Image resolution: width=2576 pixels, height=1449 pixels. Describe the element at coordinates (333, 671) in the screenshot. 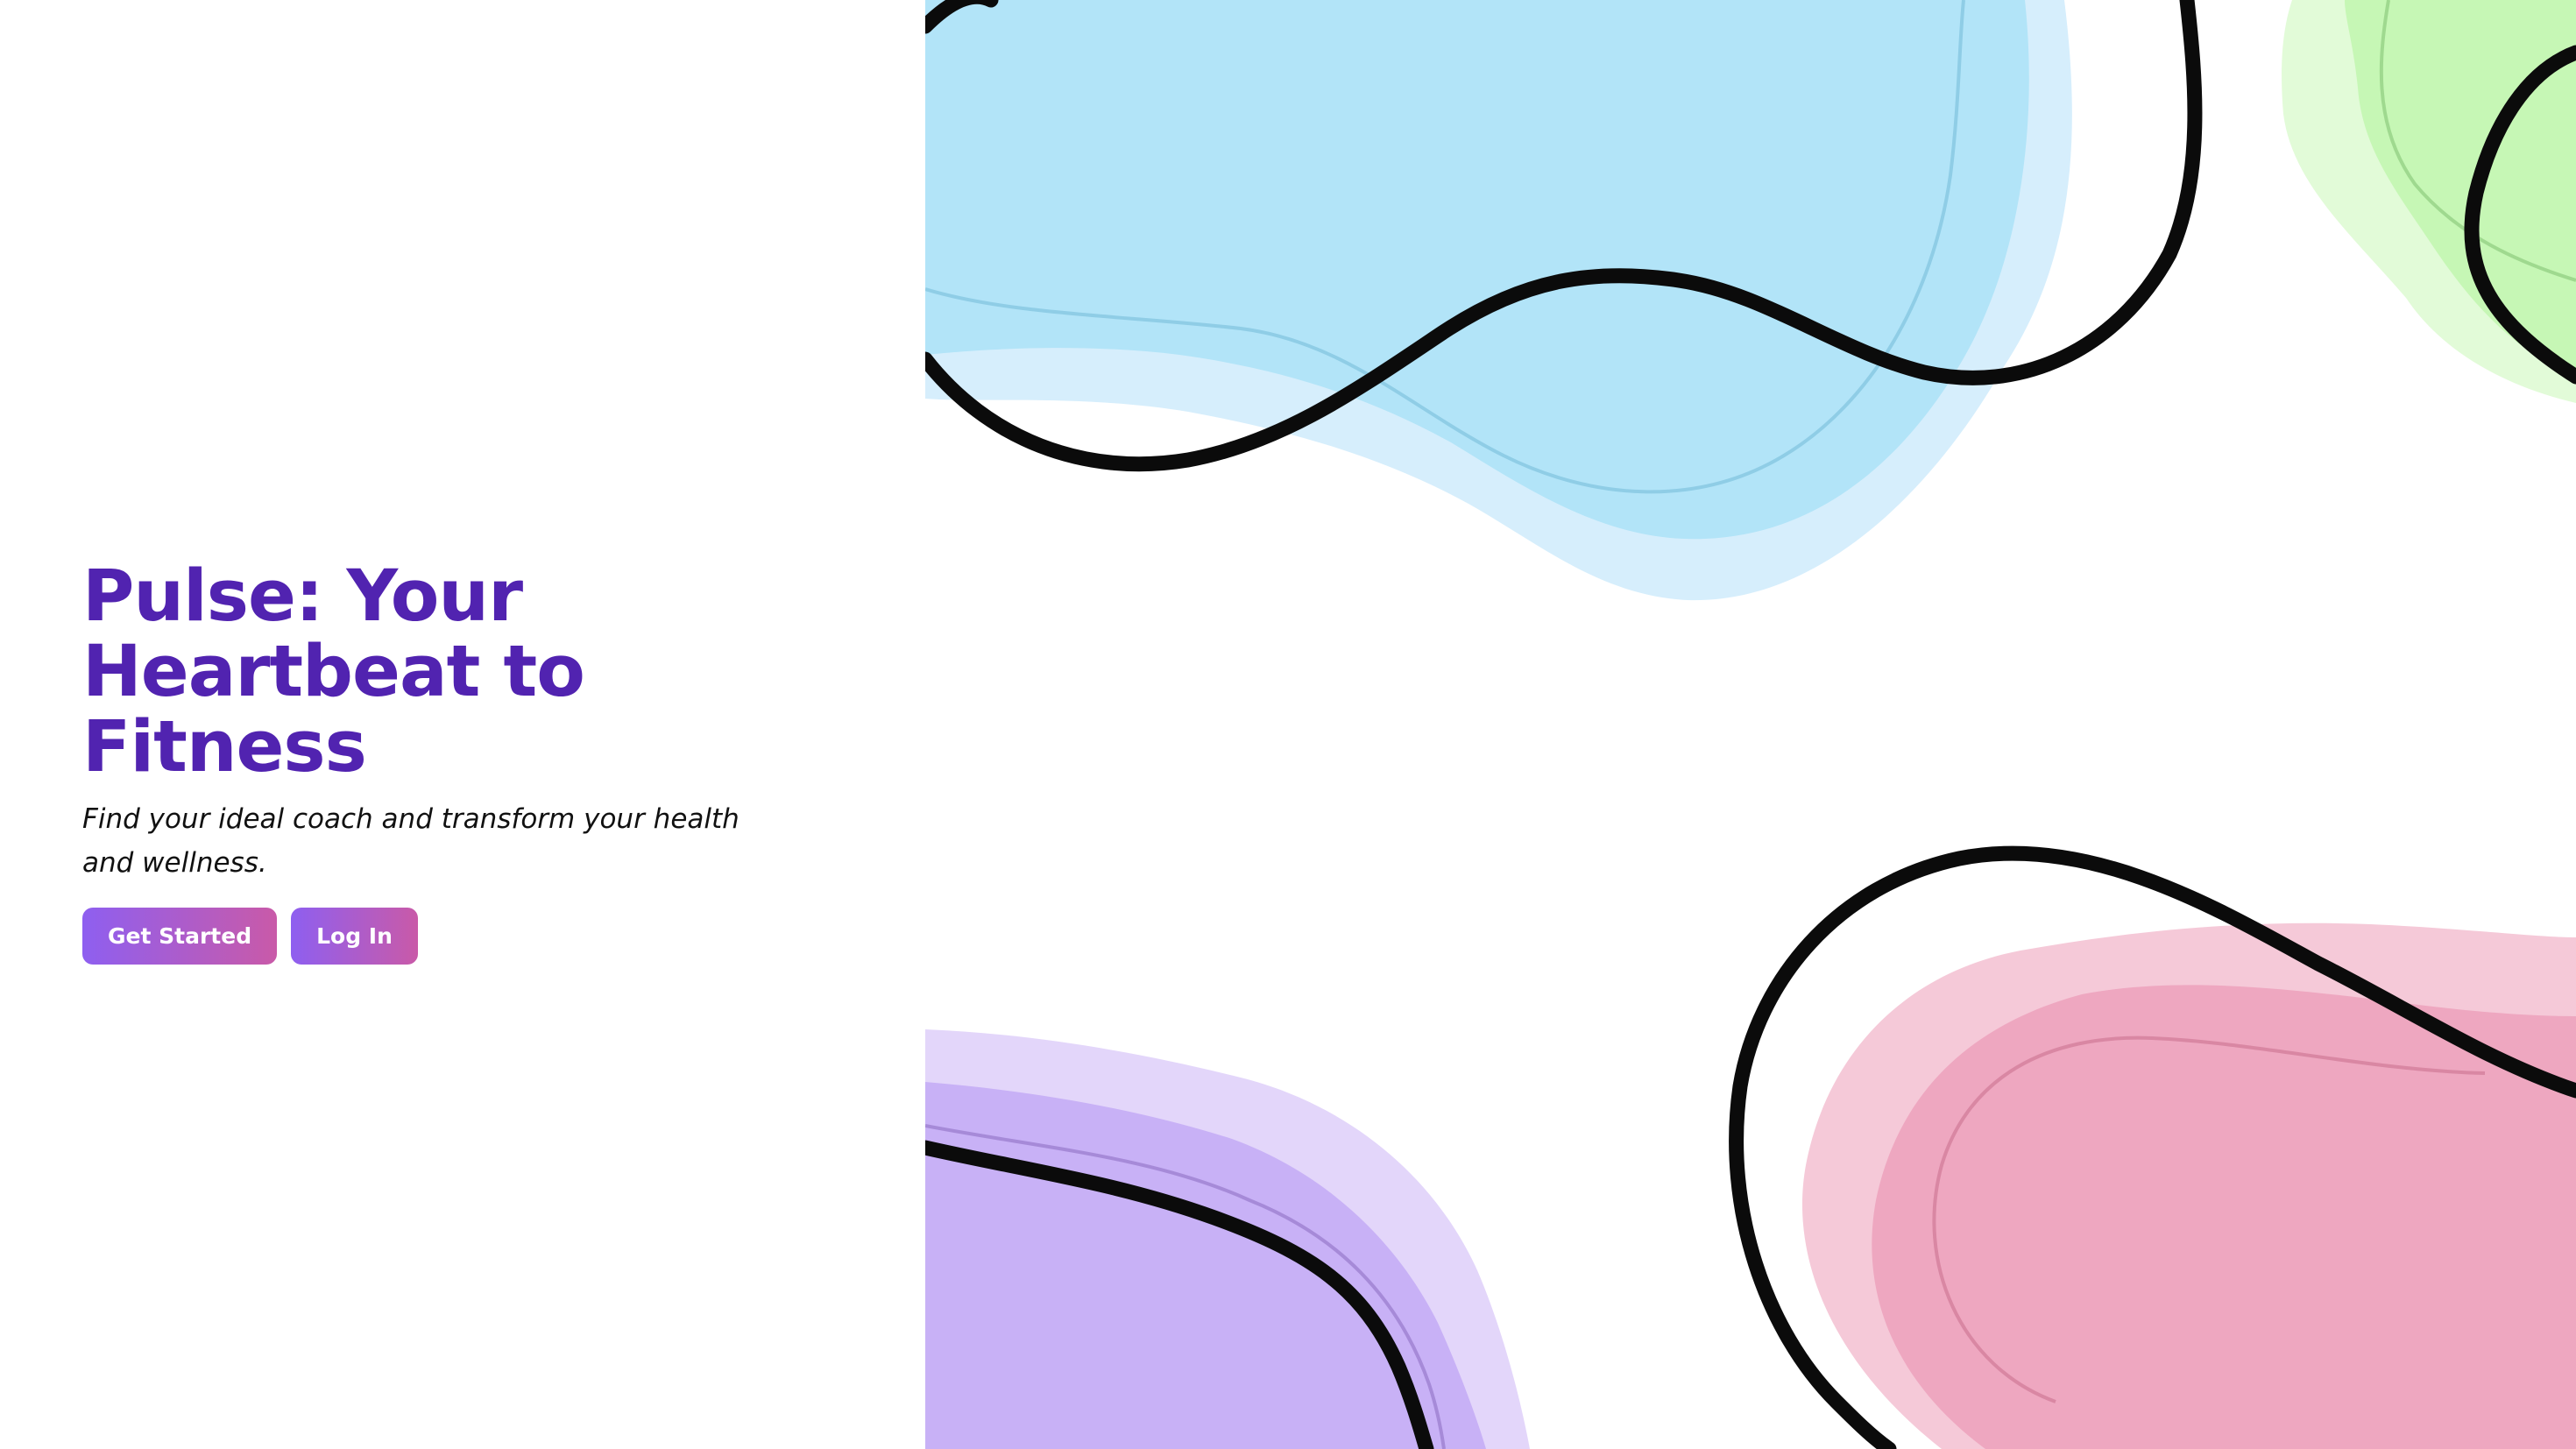

I see `hero-title: Pulse: Your Heartbeat to Fitness` at that location.